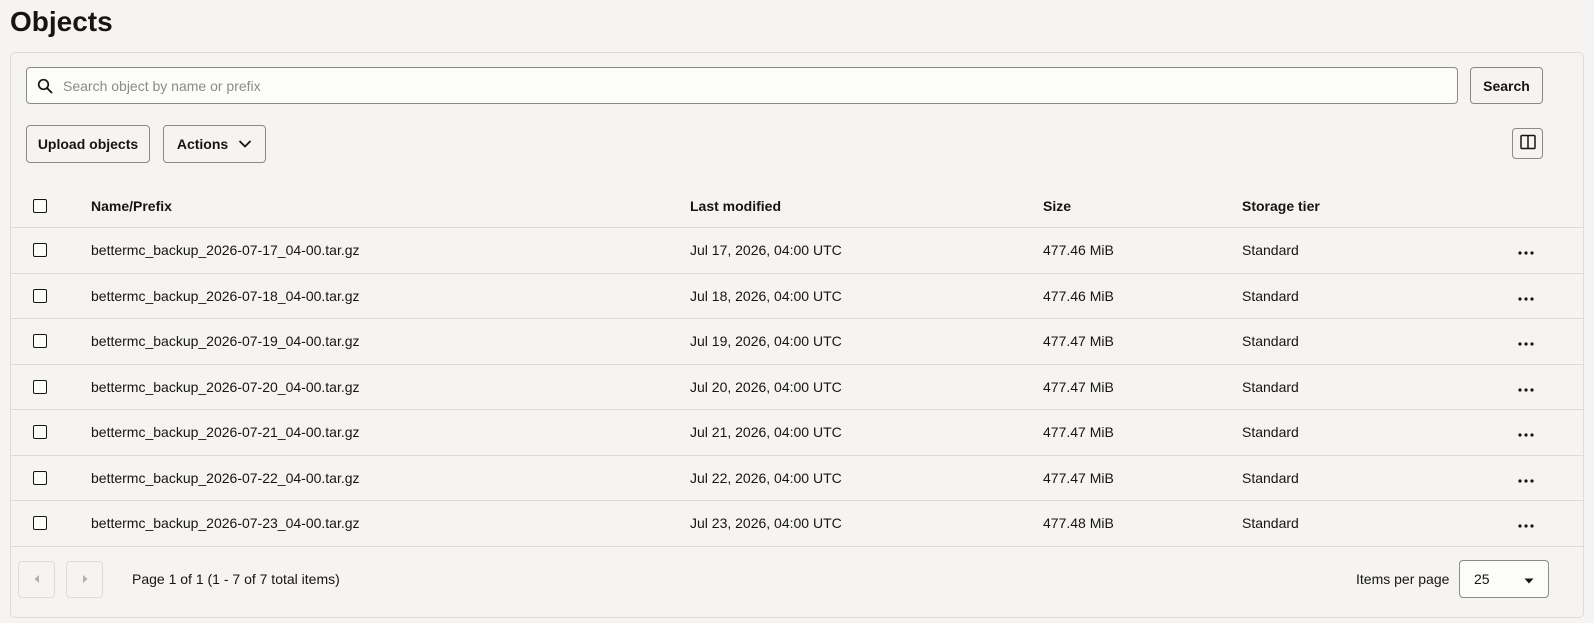 Image resolution: width=1594 pixels, height=623 pixels. What do you see at coordinates (225, 250) in the screenshot?
I see `object-name: bettermc_backup_2026-07-17_04-00.tar.gz` at bounding box center [225, 250].